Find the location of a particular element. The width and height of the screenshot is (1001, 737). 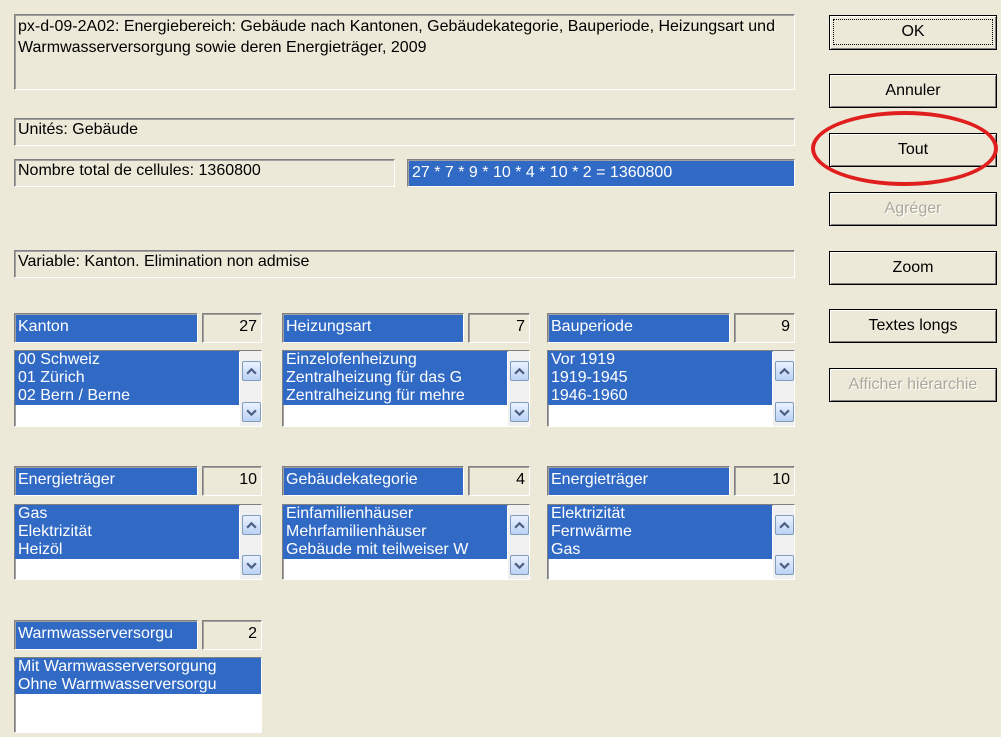

list-item: 01 Zürich is located at coordinates (127, 378).